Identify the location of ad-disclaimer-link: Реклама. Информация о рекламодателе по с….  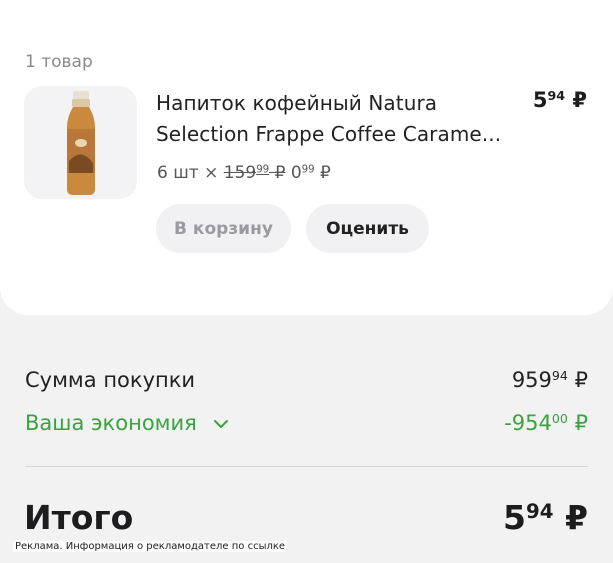
(150, 546).